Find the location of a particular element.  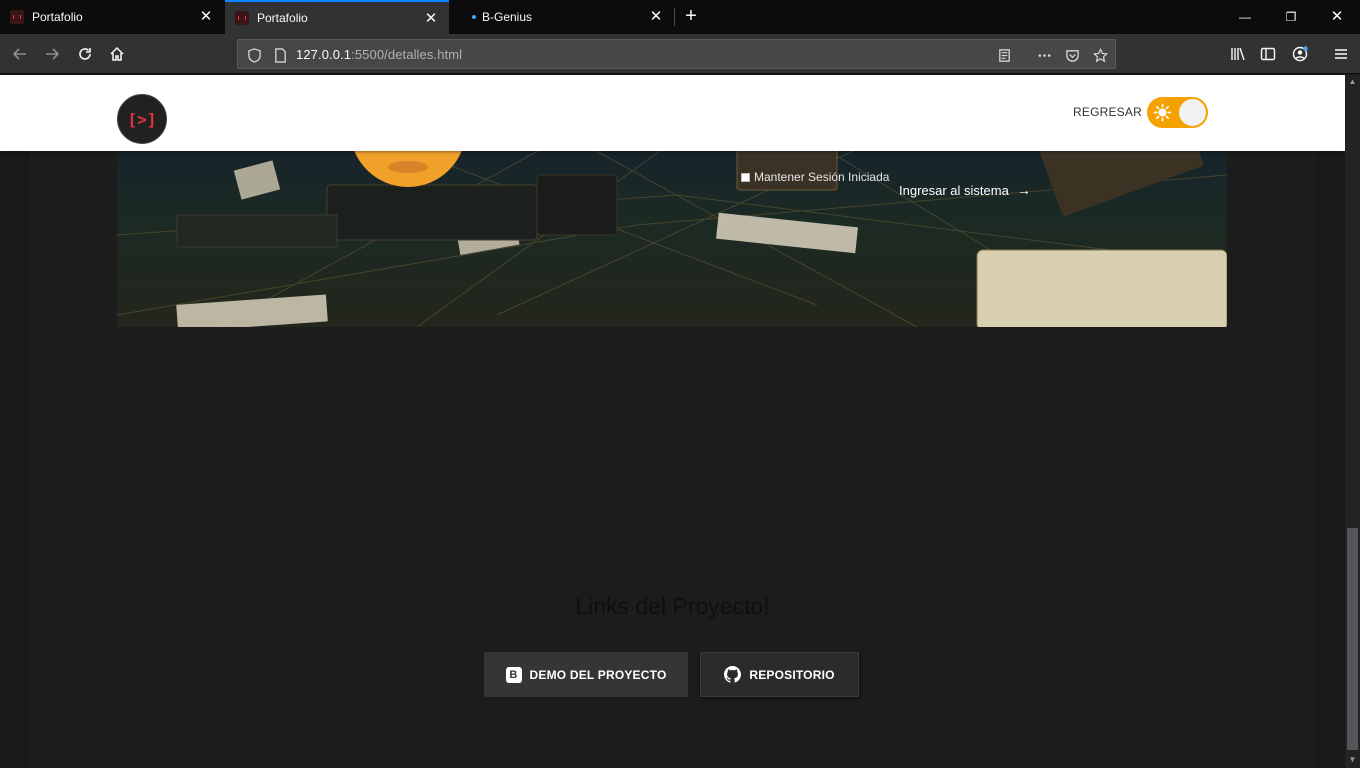

url-path: :5500/detalles.html is located at coordinates (407, 54).